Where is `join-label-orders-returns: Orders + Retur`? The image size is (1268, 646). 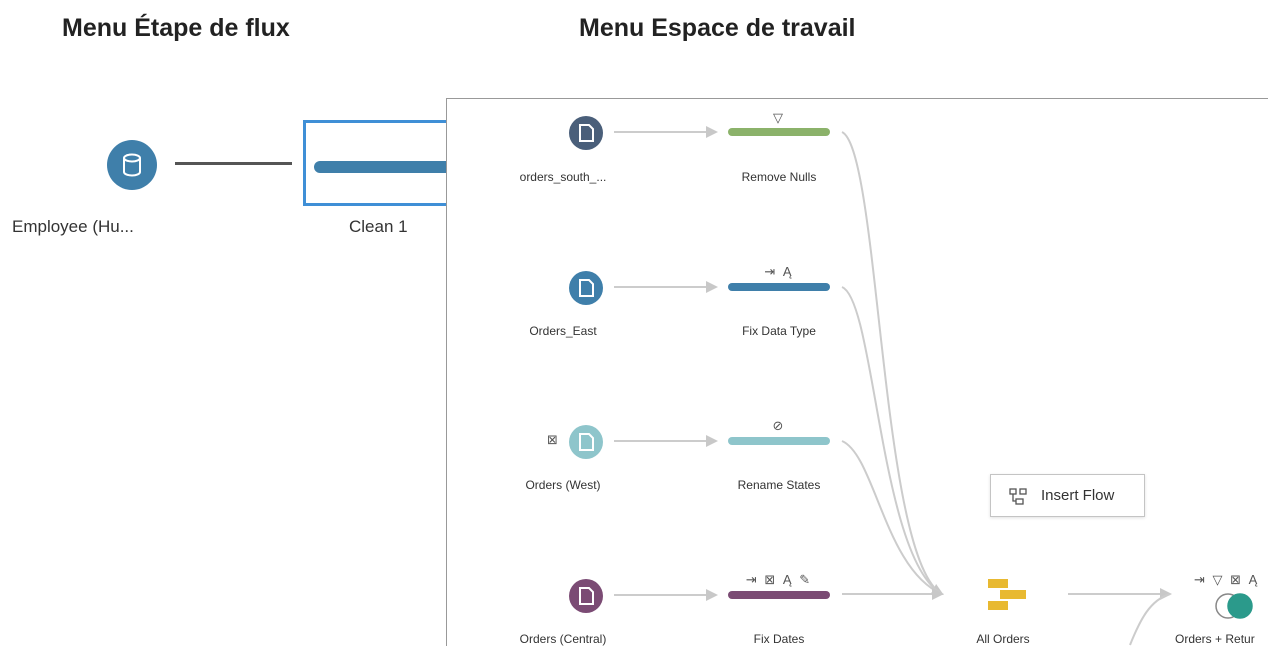
join-label-orders-returns: Orders + Retur is located at coordinates (1215, 639).